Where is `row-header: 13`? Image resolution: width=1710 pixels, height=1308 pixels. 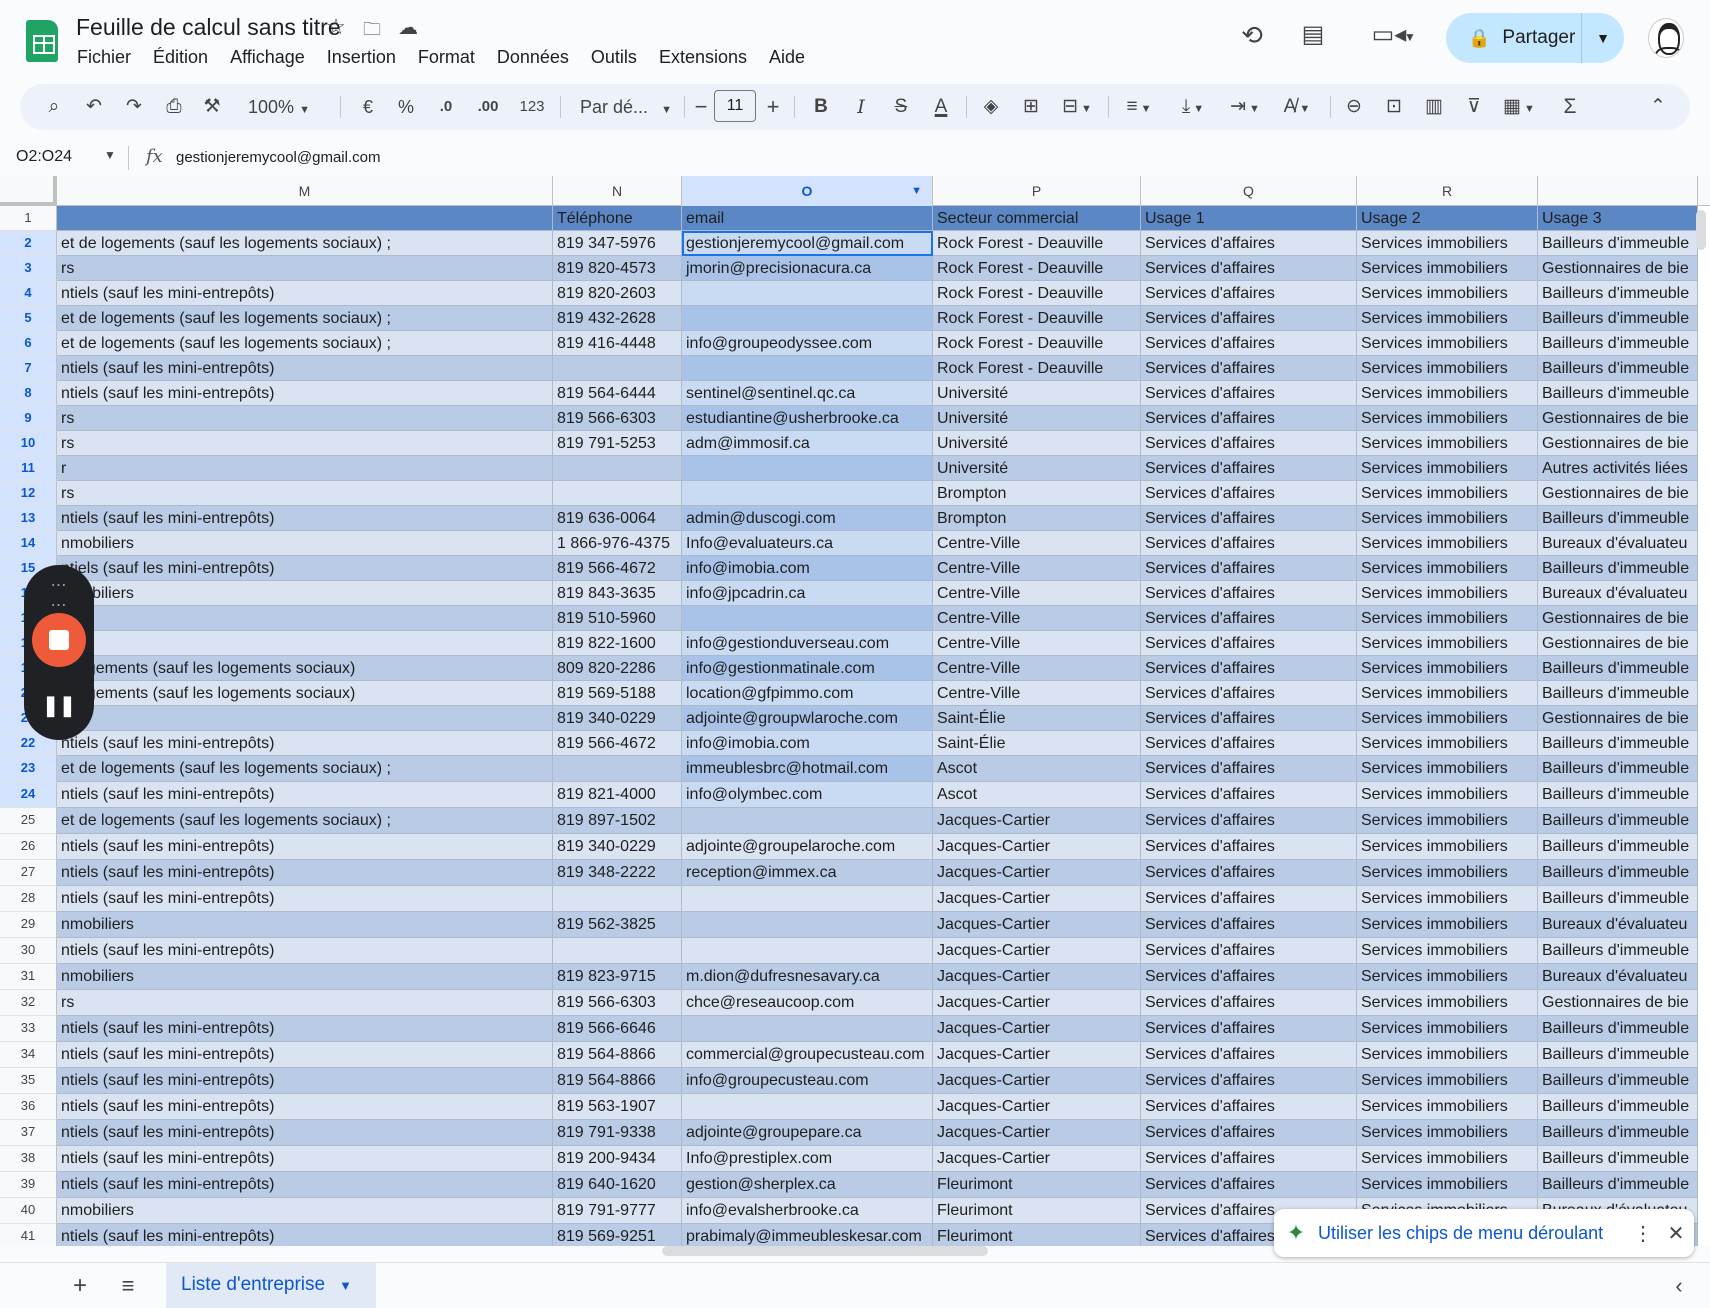 row-header: 13 is located at coordinates (28, 518).